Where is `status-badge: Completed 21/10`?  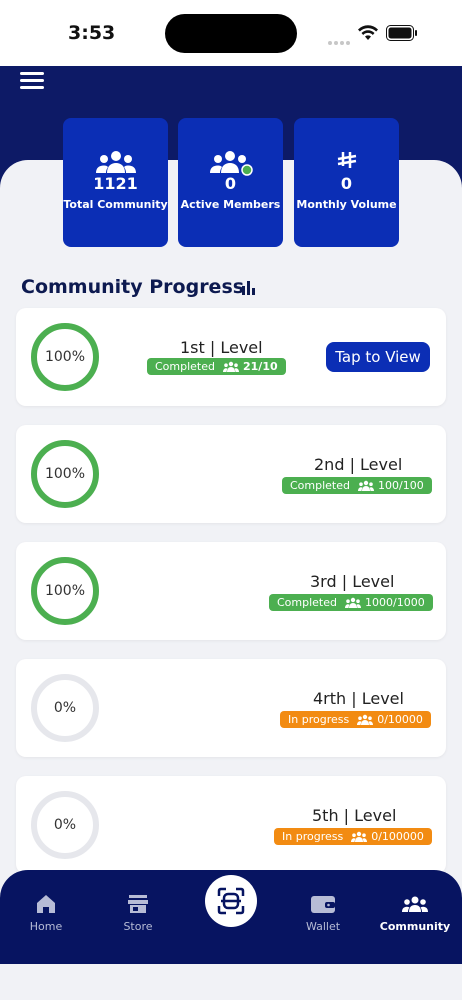
status-badge: Completed 21/10 is located at coordinates (216, 366).